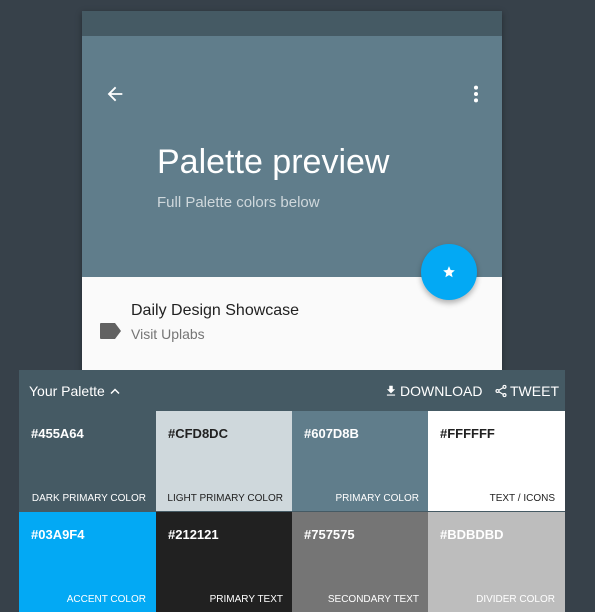 This screenshot has width=595, height=612. What do you see at coordinates (273, 162) in the screenshot?
I see `page-title: Palette preview` at bounding box center [273, 162].